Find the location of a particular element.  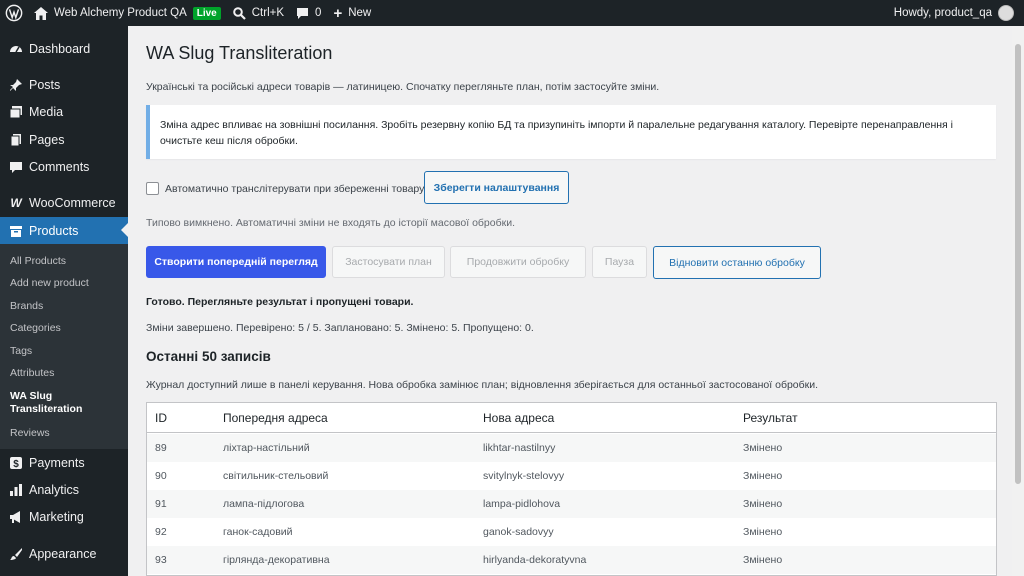

cell-old-slug: лампа-підлогова is located at coordinates (264, 504).